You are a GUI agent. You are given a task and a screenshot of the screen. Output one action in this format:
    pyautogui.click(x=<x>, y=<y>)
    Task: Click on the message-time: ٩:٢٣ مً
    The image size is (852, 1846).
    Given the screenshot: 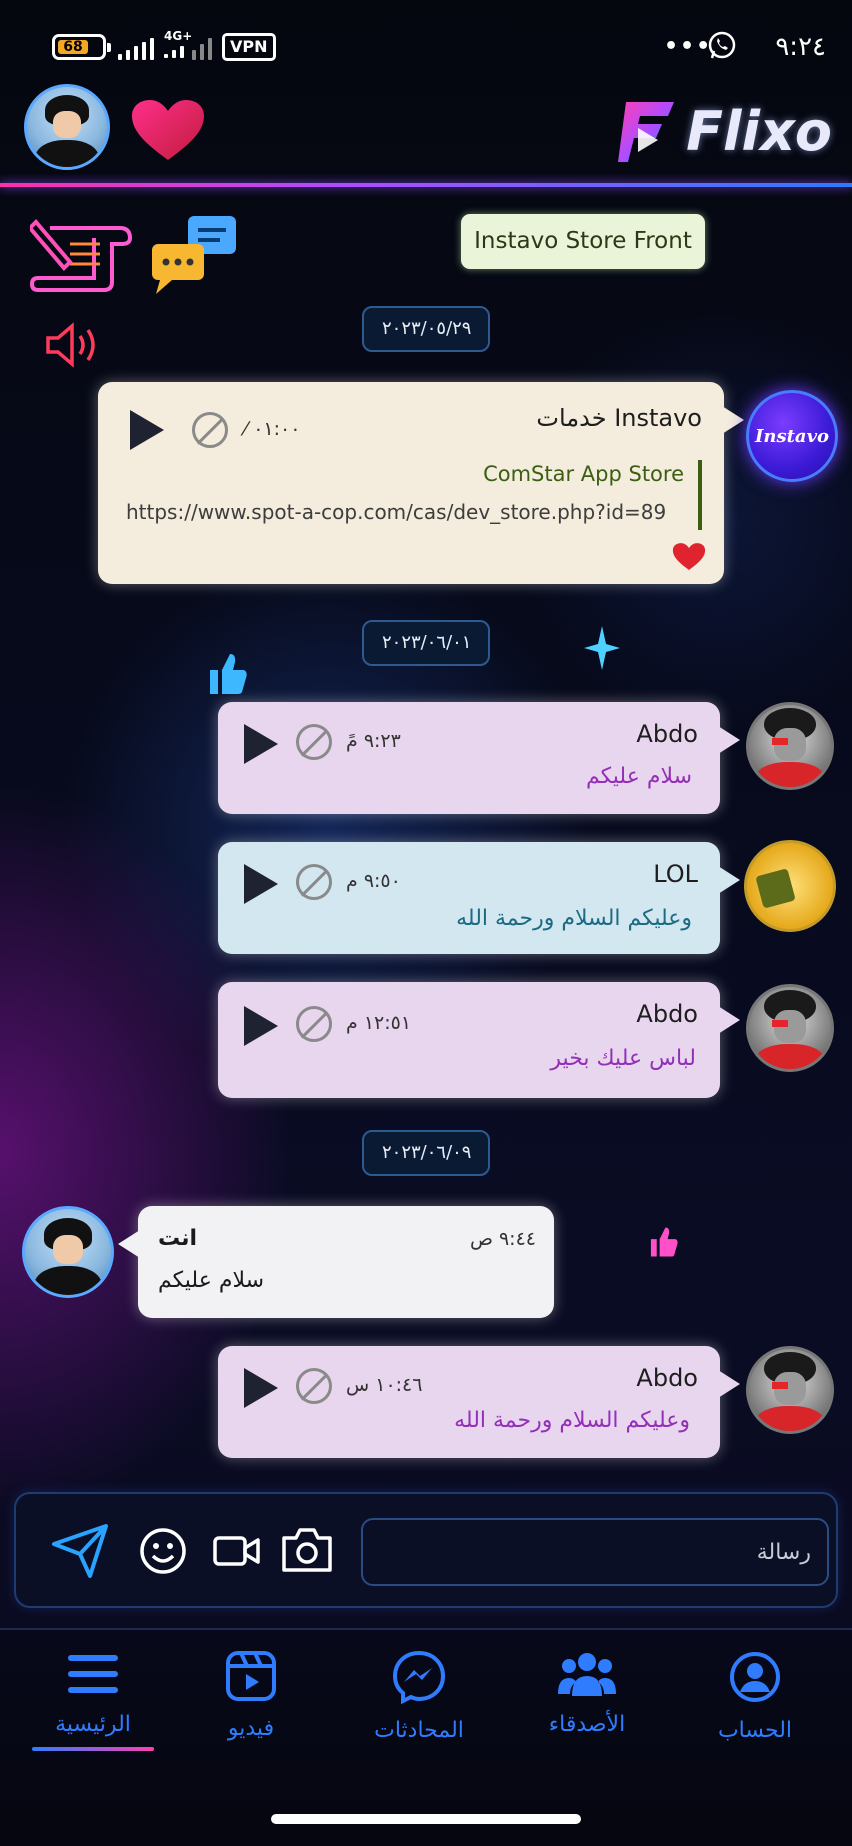 What is the action you would take?
    pyautogui.click(x=373, y=741)
    